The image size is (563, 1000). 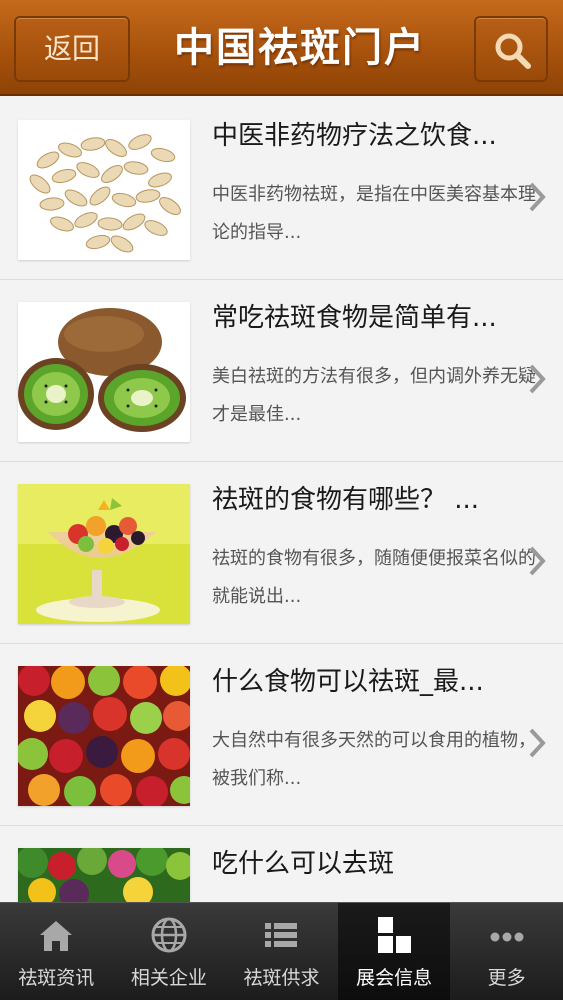 I want to click on search-button, so click(x=511, y=49).